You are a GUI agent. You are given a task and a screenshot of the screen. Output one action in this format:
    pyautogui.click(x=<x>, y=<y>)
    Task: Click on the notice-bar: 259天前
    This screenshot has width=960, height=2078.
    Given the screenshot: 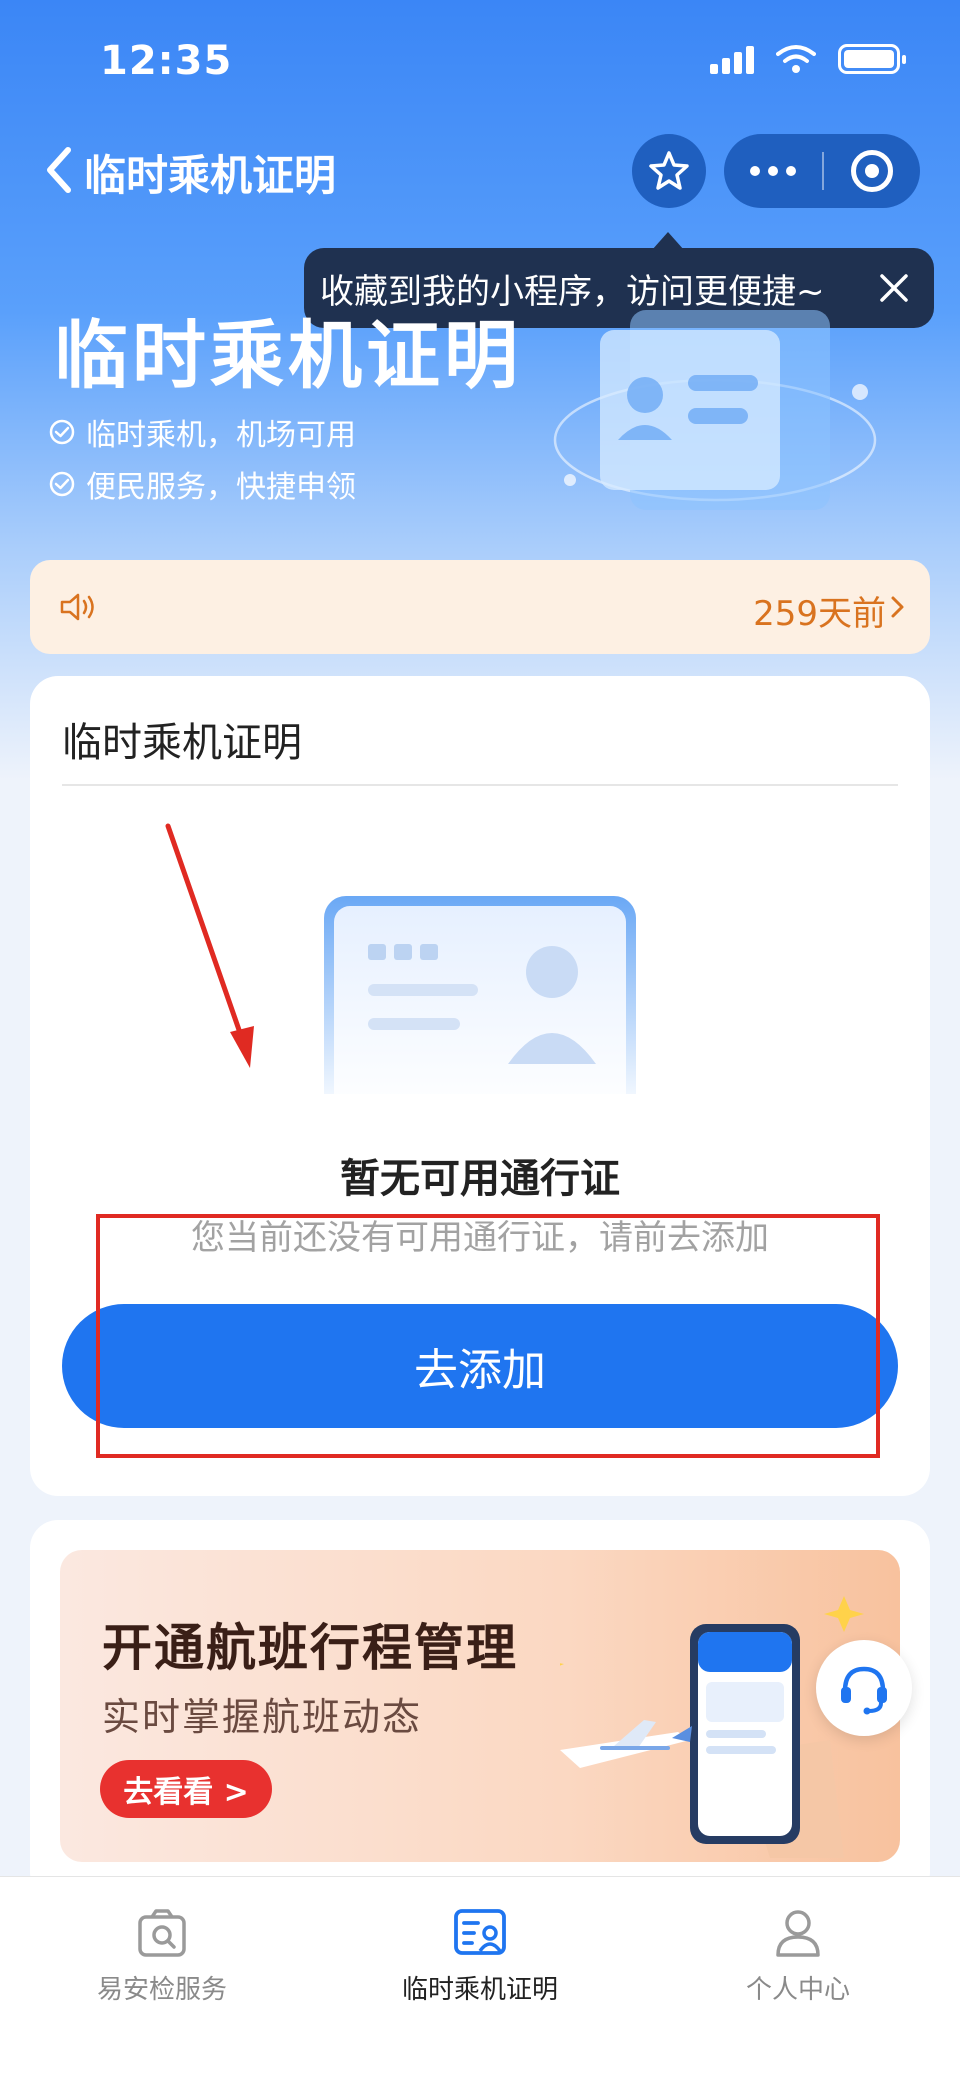 What is the action you would take?
    pyautogui.click(x=480, y=607)
    